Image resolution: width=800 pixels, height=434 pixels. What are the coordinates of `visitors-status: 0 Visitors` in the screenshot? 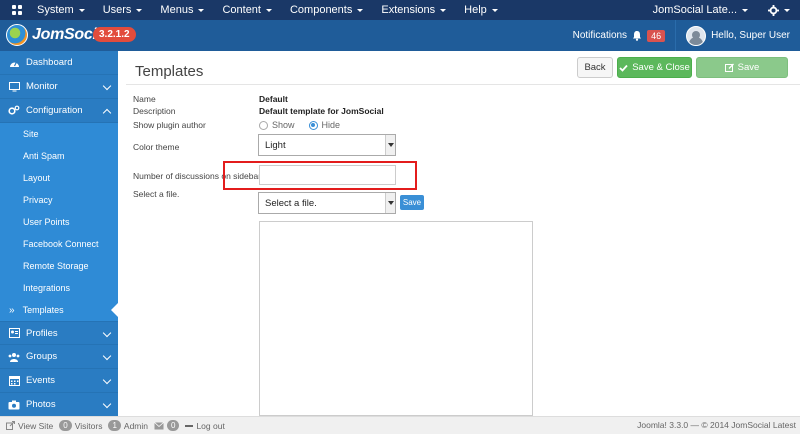 It's located at (80, 425).